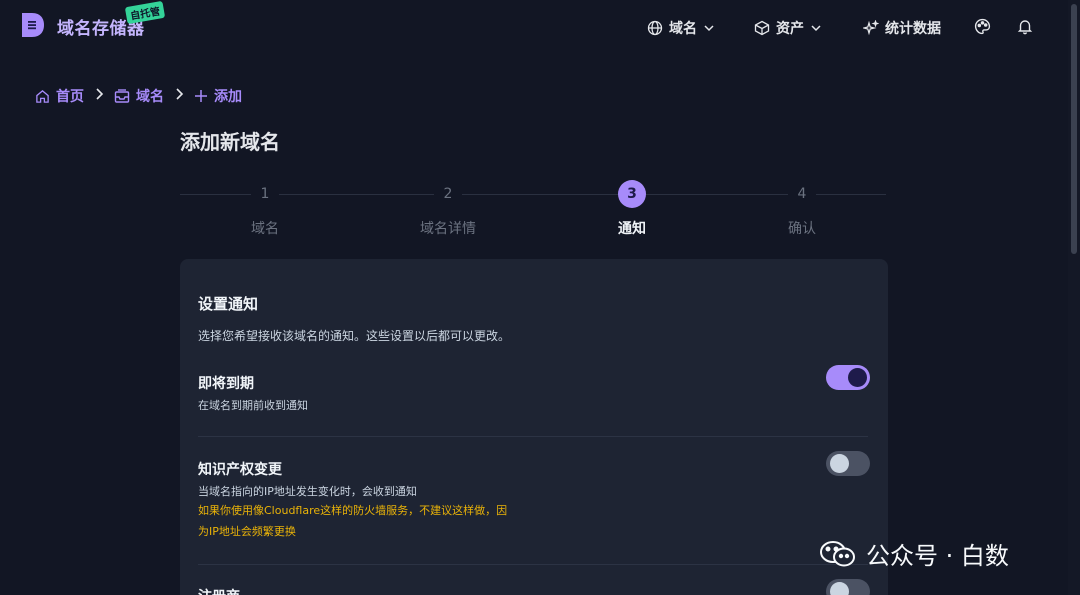  Describe the element at coordinates (122, 95) in the screenshot. I see `inbox-icon` at that location.